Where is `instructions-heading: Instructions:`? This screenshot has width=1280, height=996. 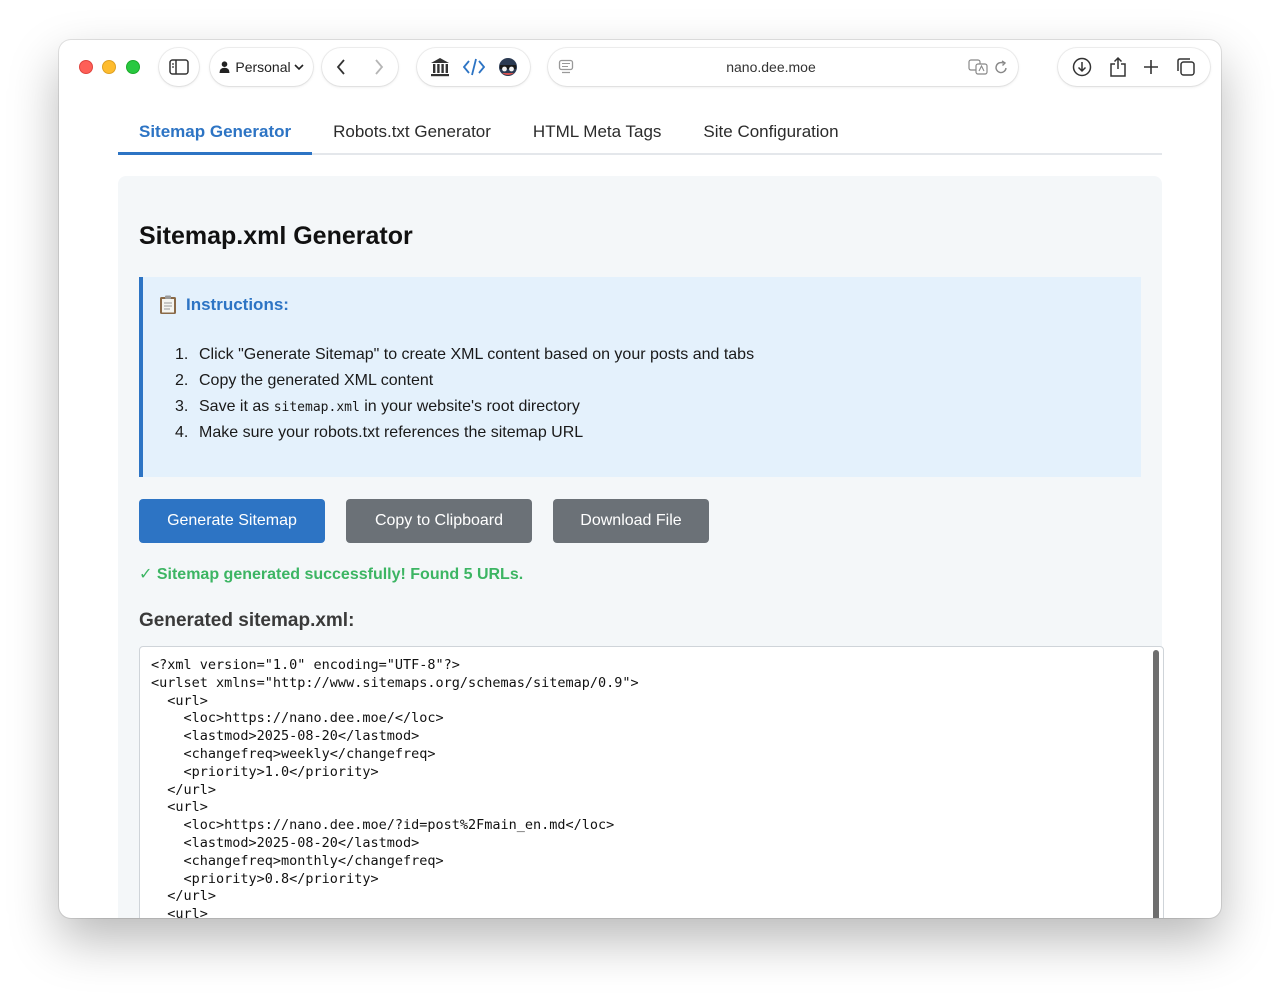 instructions-heading: Instructions: is located at coordinates (224, 305).